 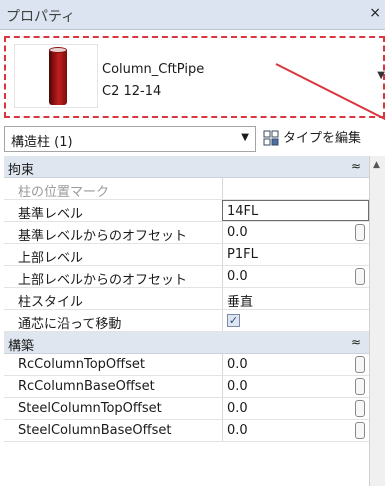 What do you see at coordinates (21, 346) in the screenshot?
I see `group-label: 構築` at bounding box center [21, 346].